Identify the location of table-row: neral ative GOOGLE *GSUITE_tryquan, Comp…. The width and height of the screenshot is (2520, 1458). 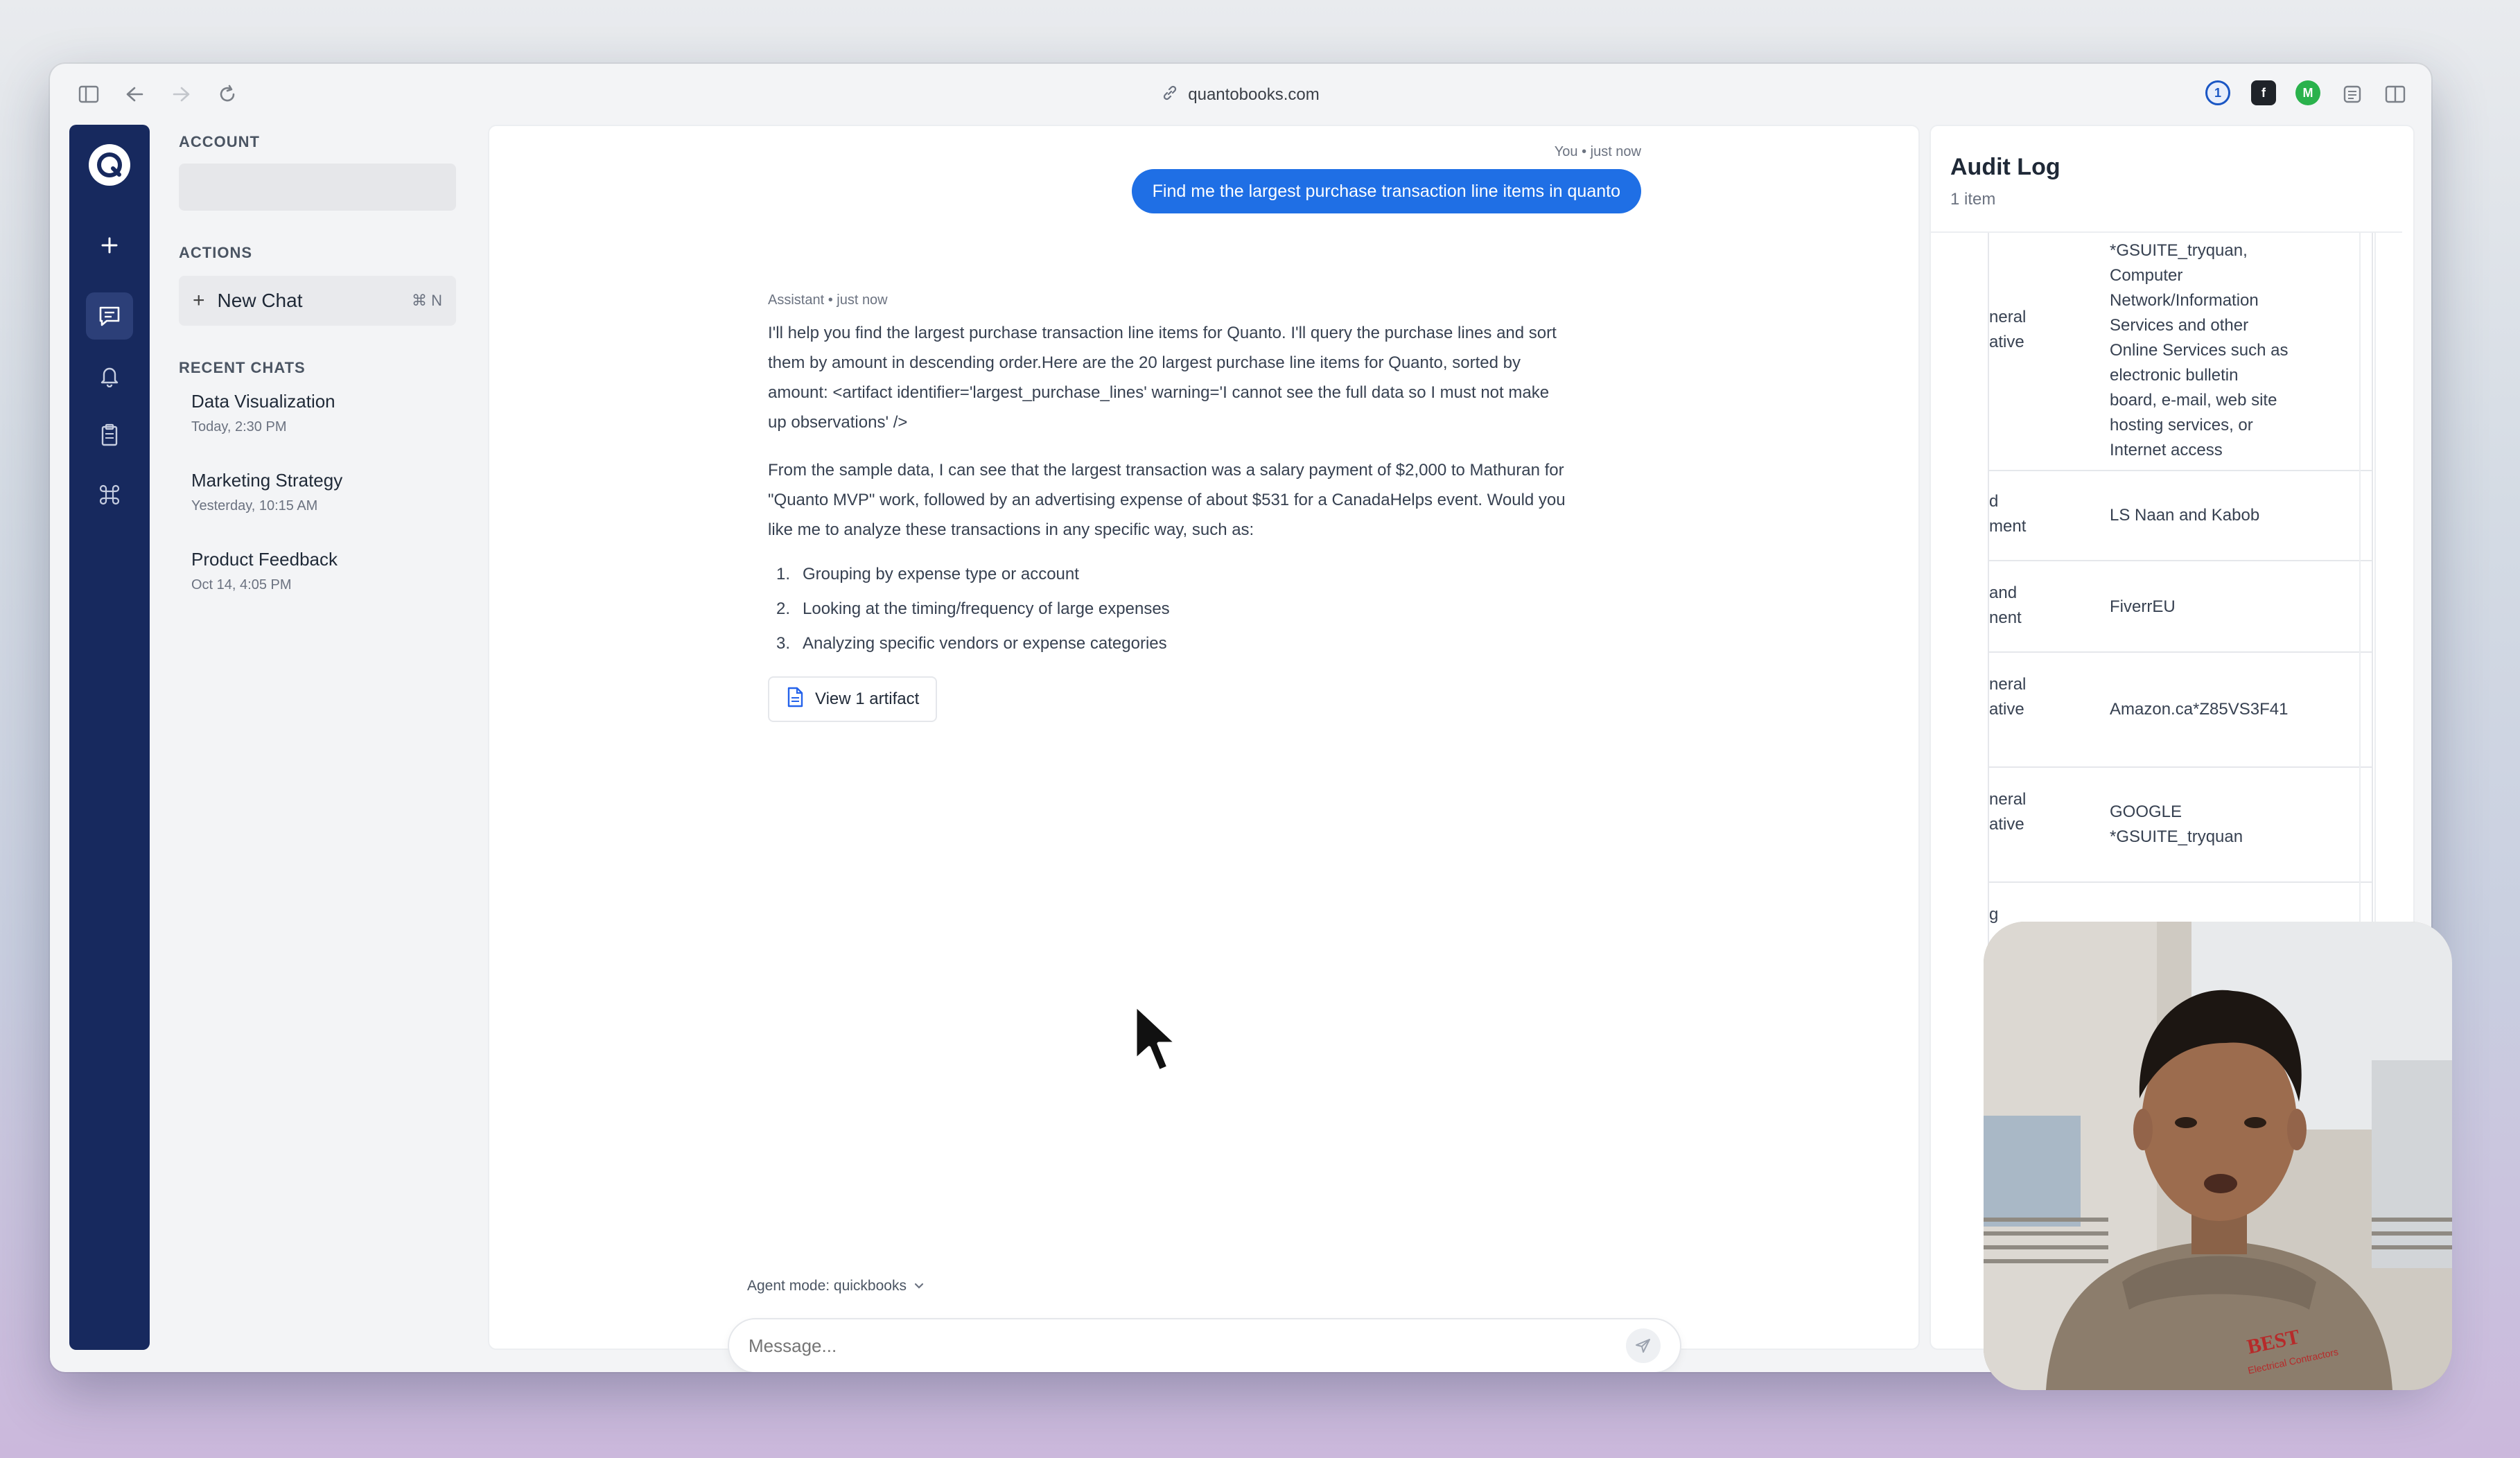
(2180, 352).